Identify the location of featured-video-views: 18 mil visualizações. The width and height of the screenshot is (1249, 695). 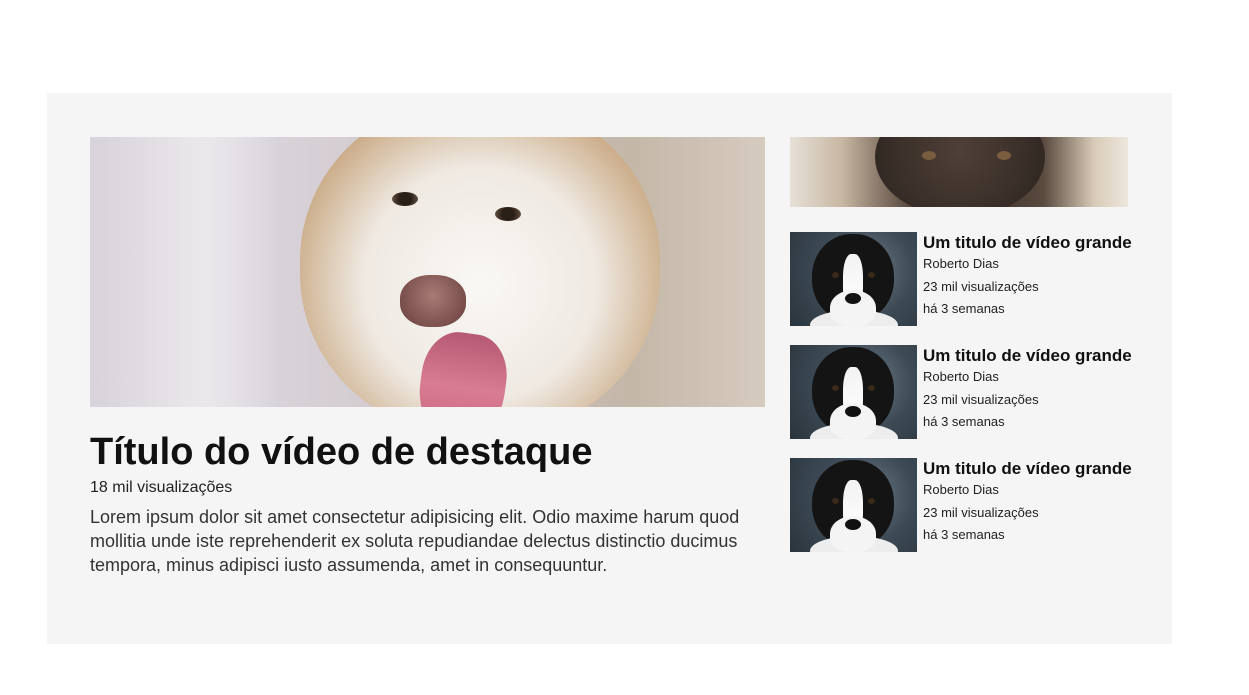
(161, 487).